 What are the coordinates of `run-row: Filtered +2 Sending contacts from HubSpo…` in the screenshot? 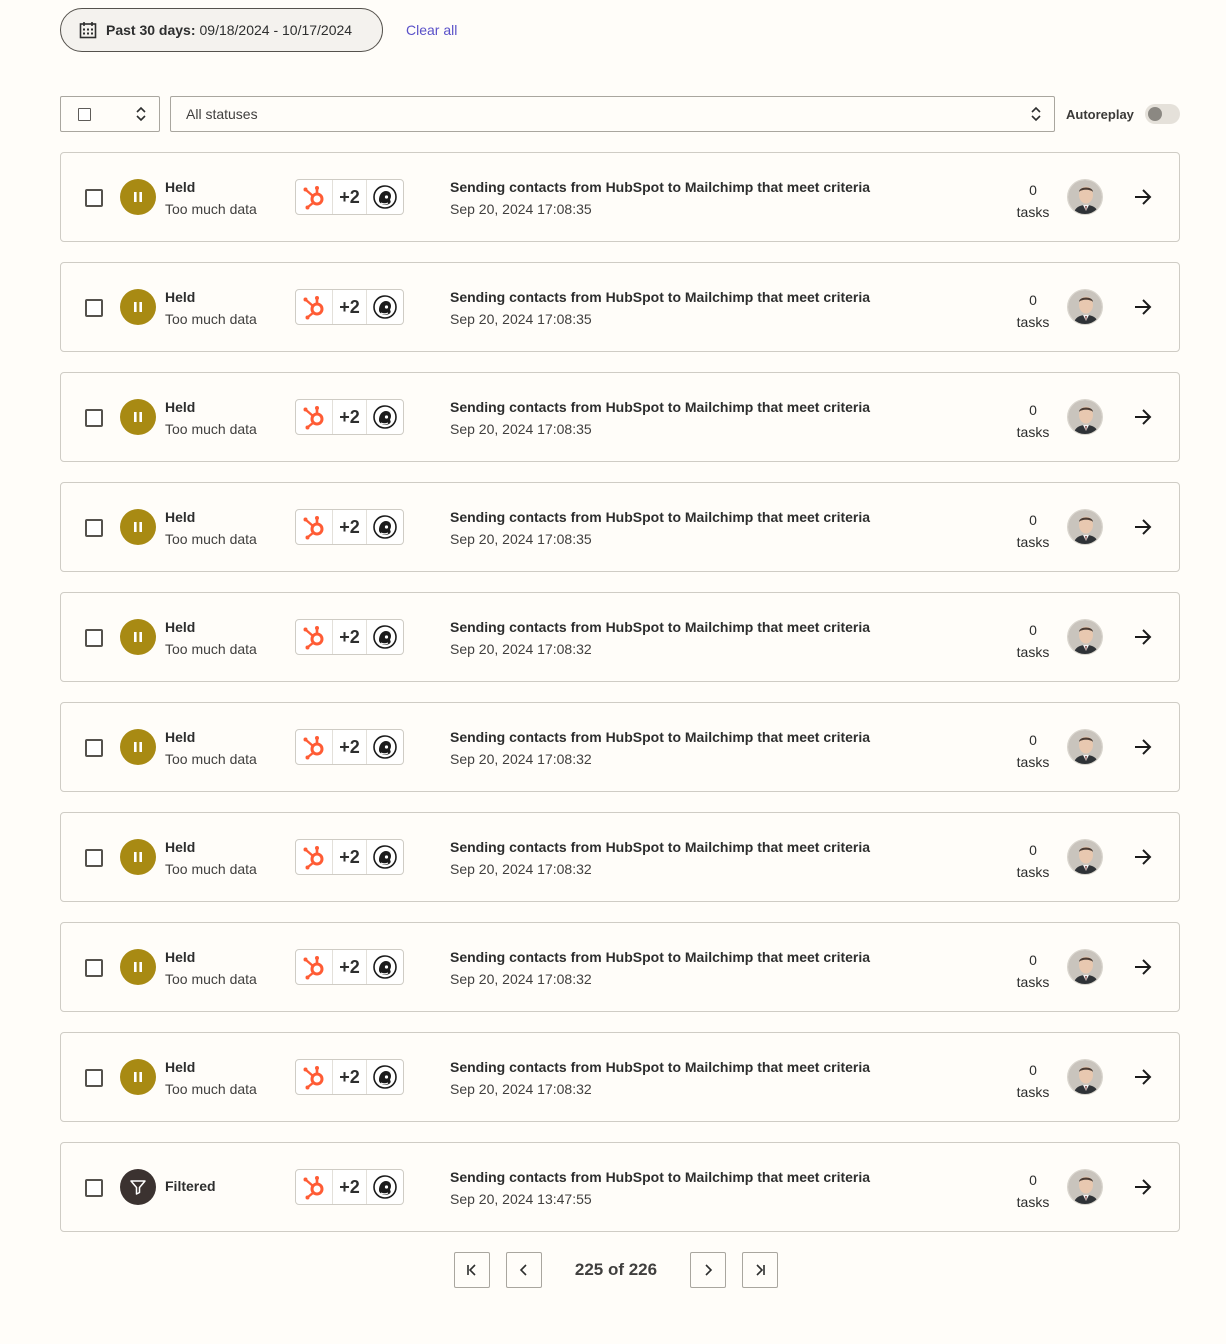 It's located at (620, 1187).